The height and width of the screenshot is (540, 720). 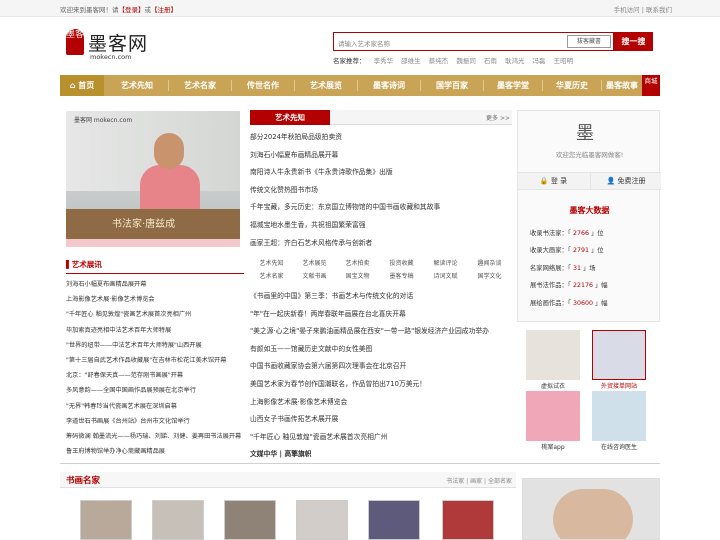 I want to click on list-item: "无界"韩春玲当代瓷画艺术展在深圳启幕, so click(x=155, y=406).